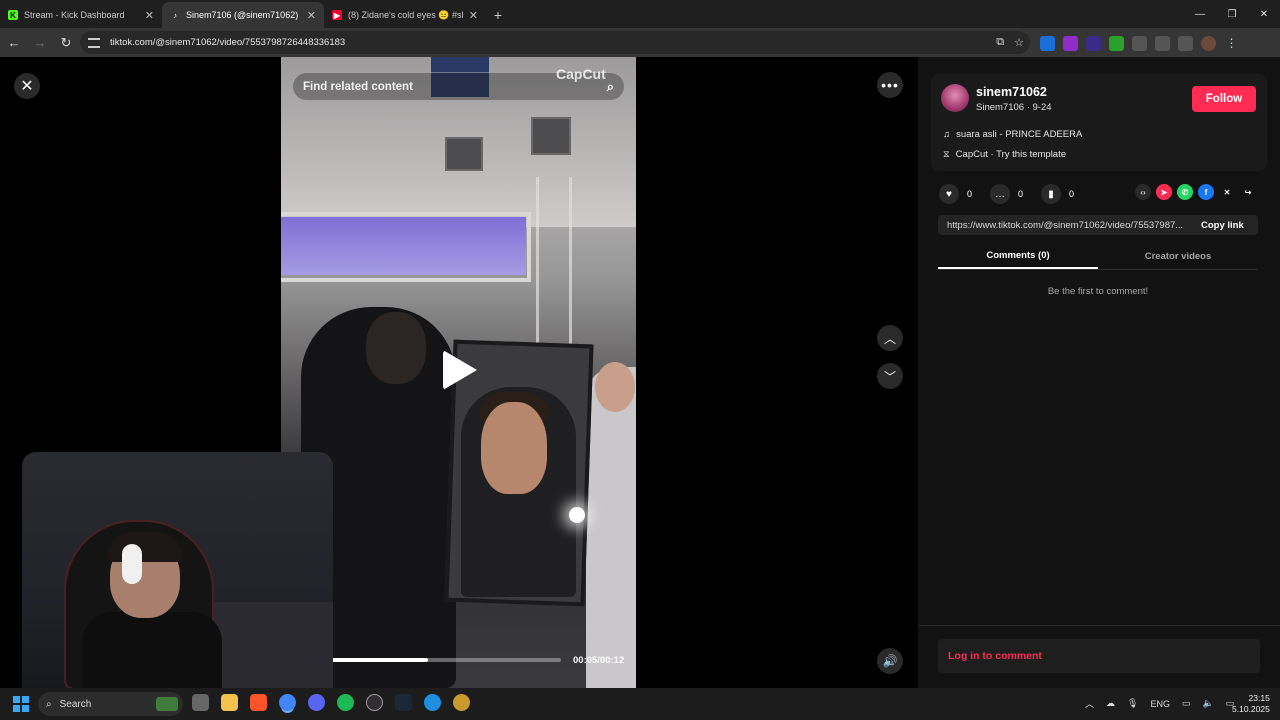  I want to click on save-action: ▮ 0, so click(1057, 194).